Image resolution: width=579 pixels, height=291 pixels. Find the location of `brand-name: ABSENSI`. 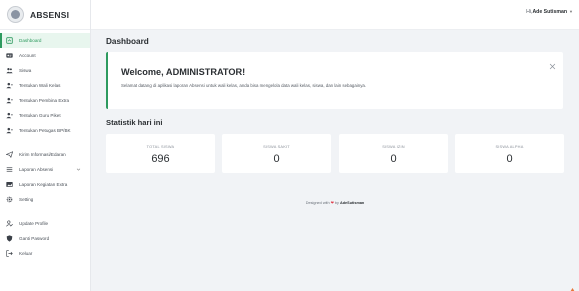

brand-name: ABSENSI is located at coordinates (50, 14).